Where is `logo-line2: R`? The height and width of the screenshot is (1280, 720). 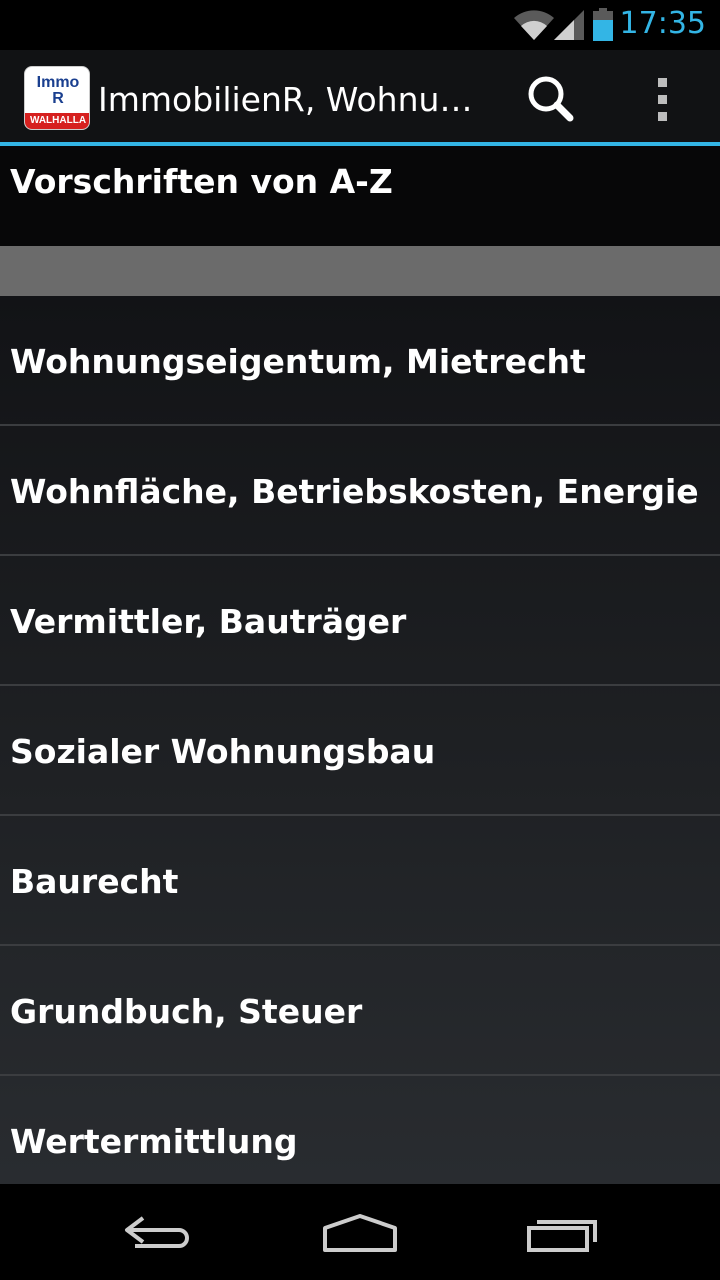 logo-line2: R is located at coordinates (58, 98).